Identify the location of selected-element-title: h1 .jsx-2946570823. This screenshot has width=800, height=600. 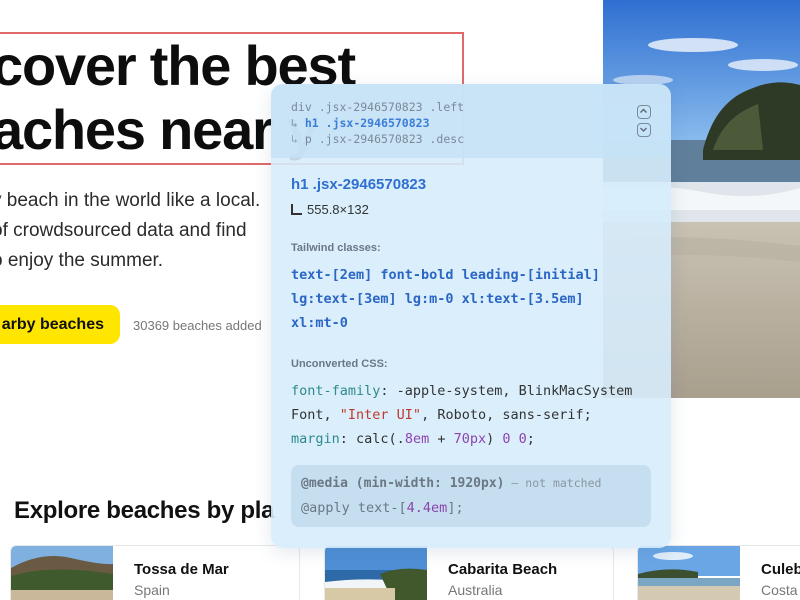
(359, 184).